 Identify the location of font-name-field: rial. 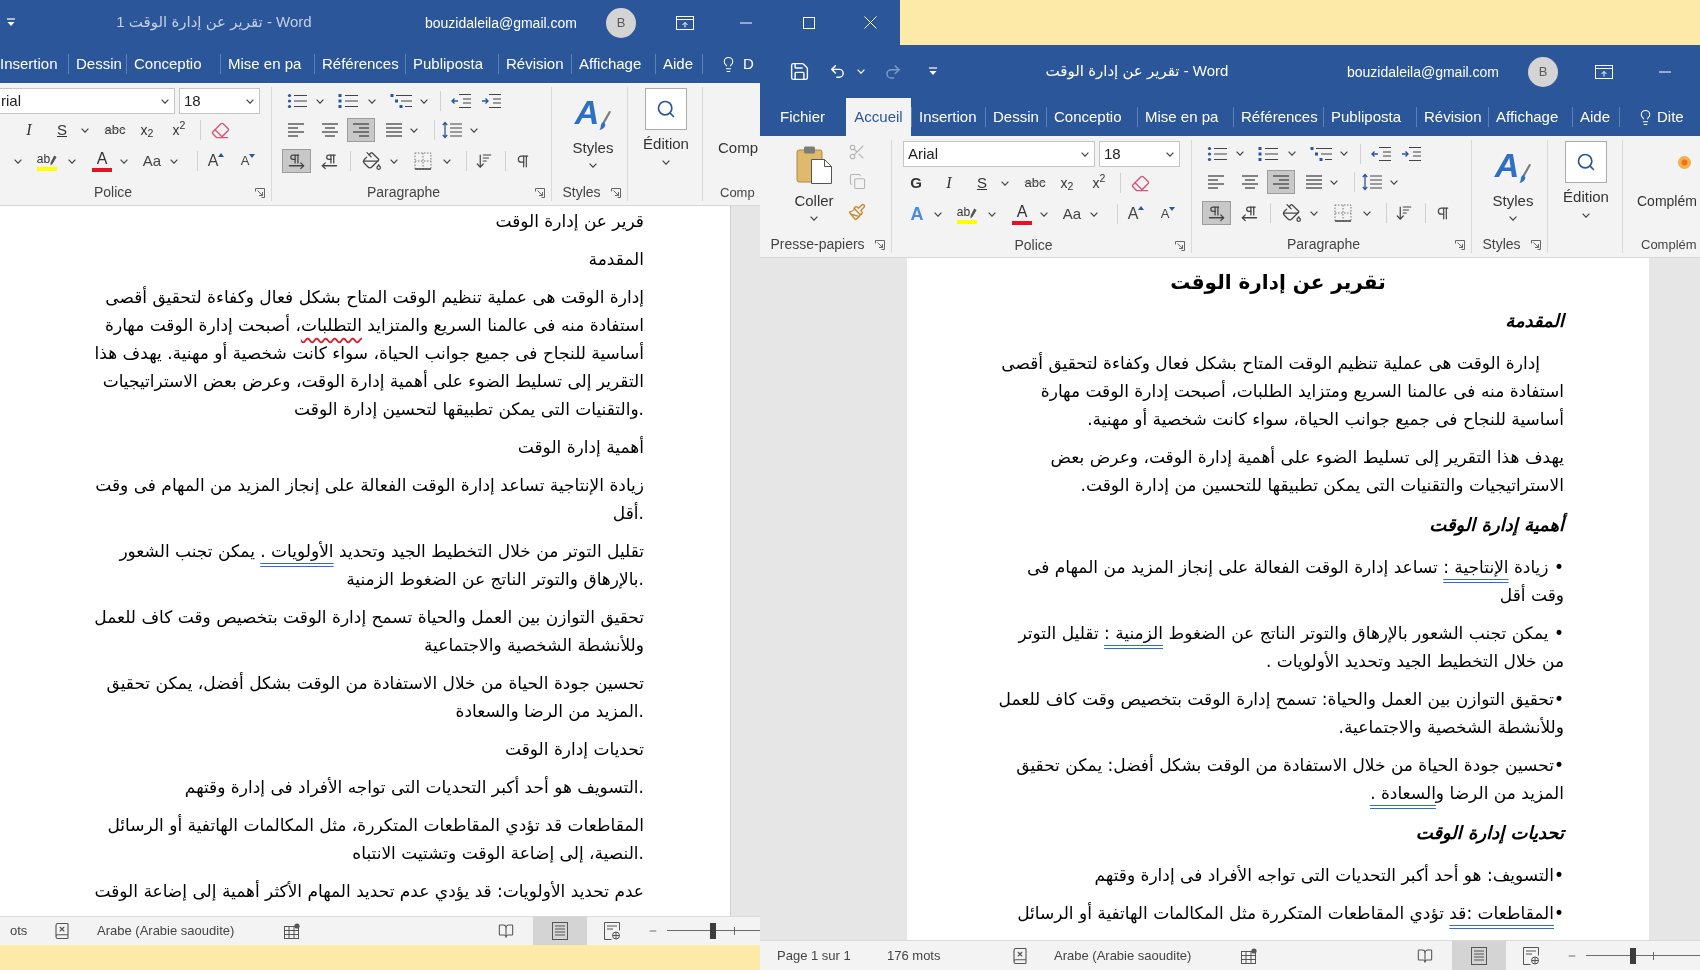
(87, 101).